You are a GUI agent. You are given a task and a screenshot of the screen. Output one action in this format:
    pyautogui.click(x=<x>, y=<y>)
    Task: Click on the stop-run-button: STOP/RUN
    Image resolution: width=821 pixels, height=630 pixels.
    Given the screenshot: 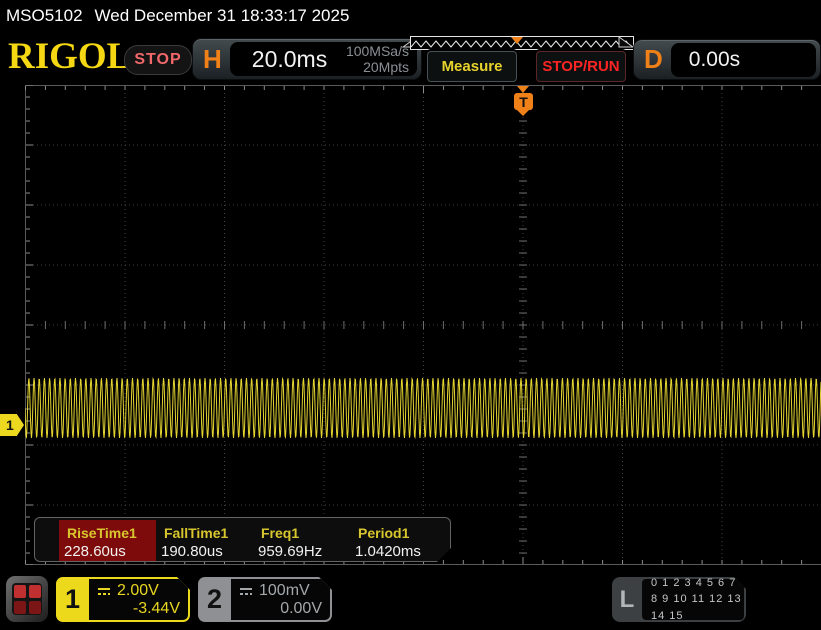 What is the action you would take?
    pyautogui.click(x=581, y=66)
    